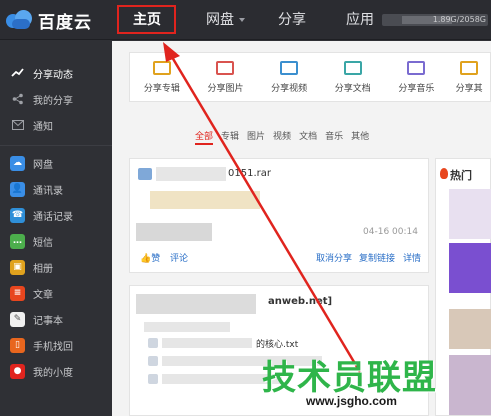 This screenshot has width=491, height=416. What do you see at coordinates (204, 137) in the screenshot?
I see `tab-all: 全部` at bounding box center [204, 137].